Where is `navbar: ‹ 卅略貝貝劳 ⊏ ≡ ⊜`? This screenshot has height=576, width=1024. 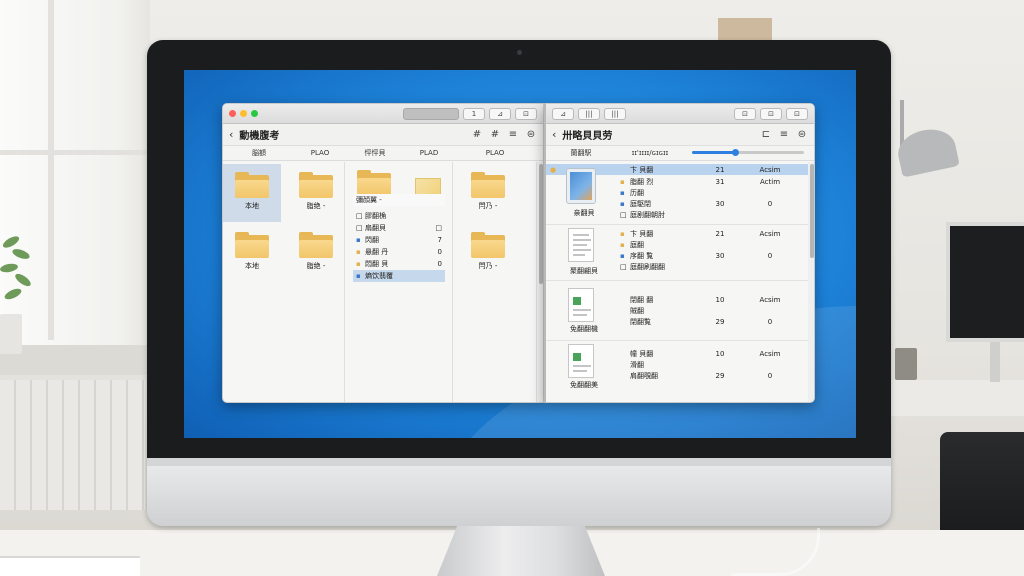
navbar: ‹ 卅略貝貝劳 ⊏ ≡ ⊜ is located at coordinates (680, 135).